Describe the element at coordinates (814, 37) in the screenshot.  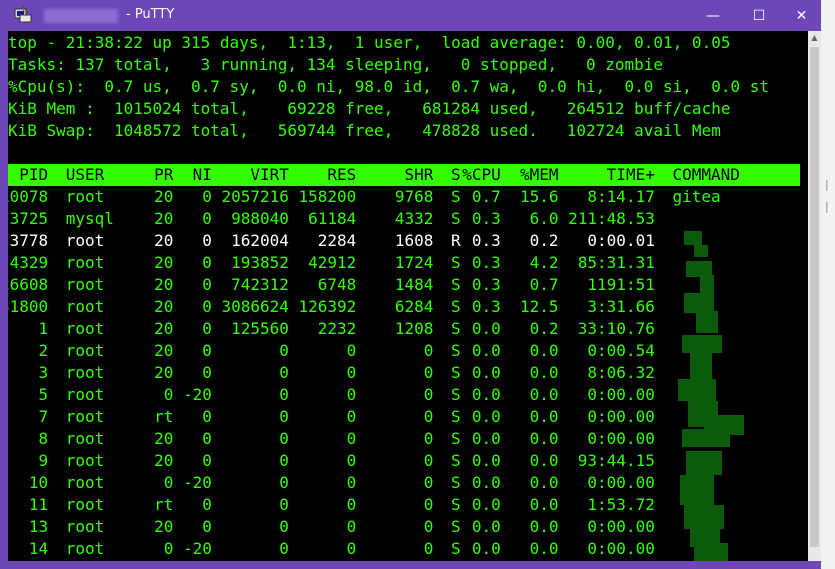
I see `scroll-up-arrow-icon: ▲` at that location.